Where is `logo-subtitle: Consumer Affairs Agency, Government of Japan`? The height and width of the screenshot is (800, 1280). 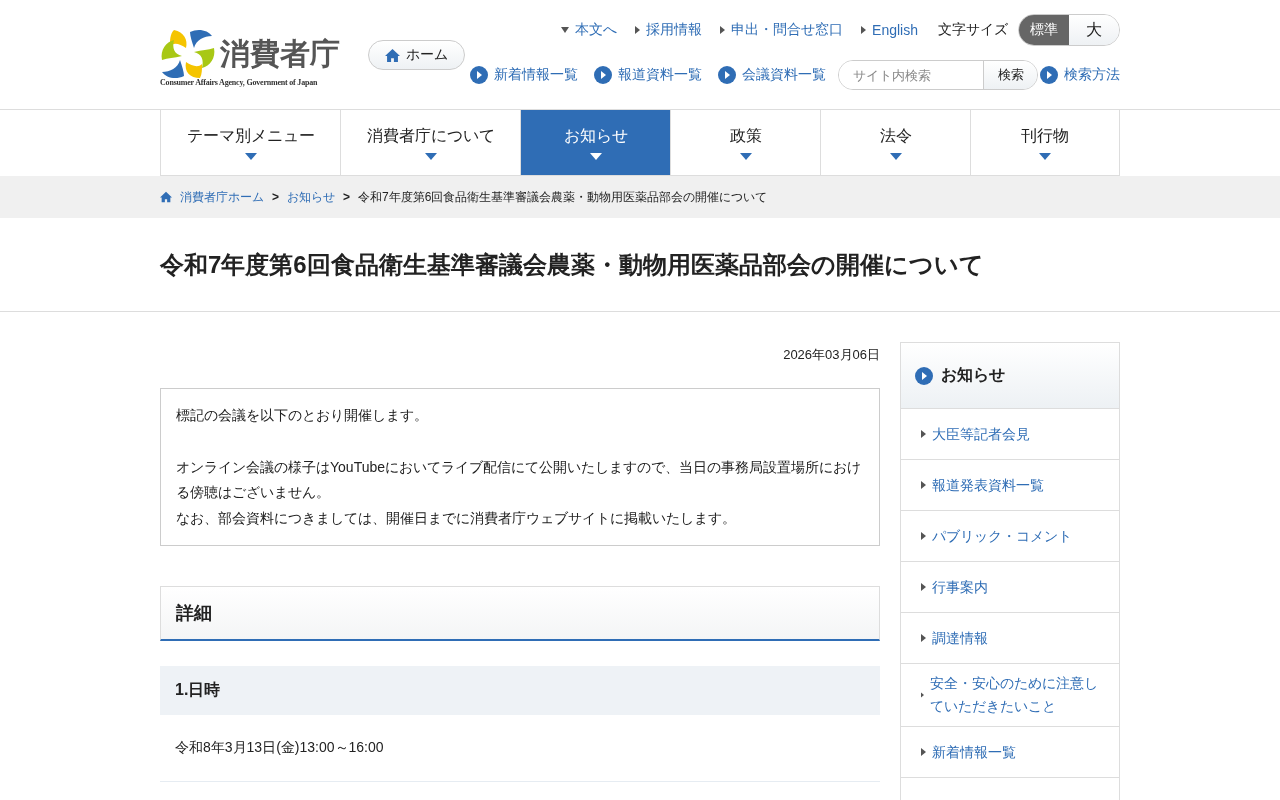
logo-subtitle: Consumer Affairs Agency, Government of Japan is located at coordinates (239, 82).